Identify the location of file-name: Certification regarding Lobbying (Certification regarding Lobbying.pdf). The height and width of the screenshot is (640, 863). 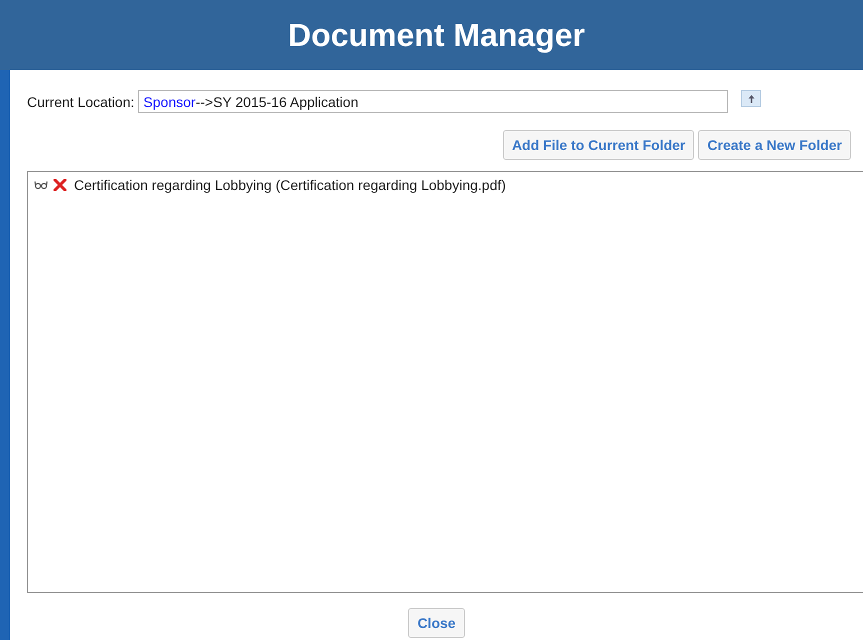
(290, 185).